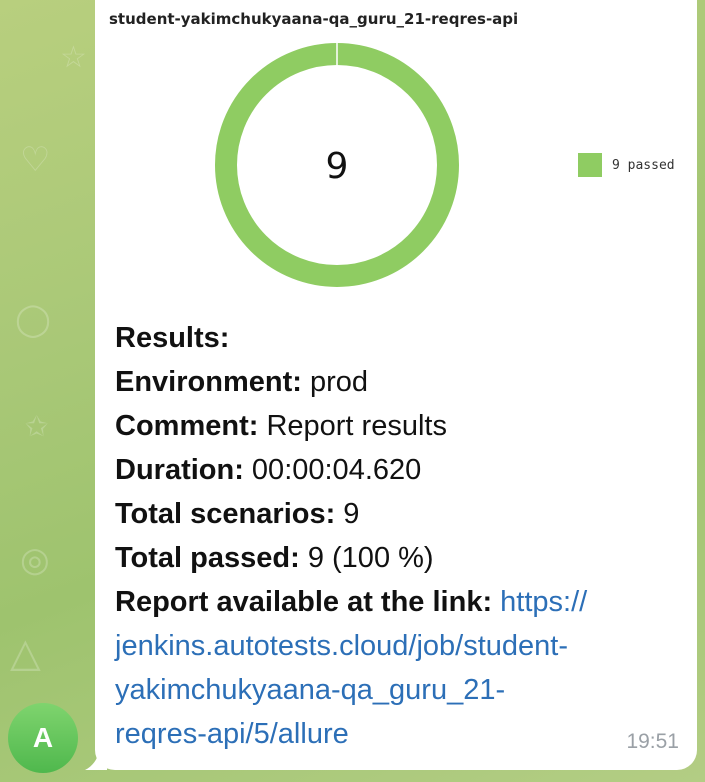 This screenshot has height=782, width=705. I want to click on report-link-part-2: jenkins.autotests.cloud/job/student-, so click(341, 646).